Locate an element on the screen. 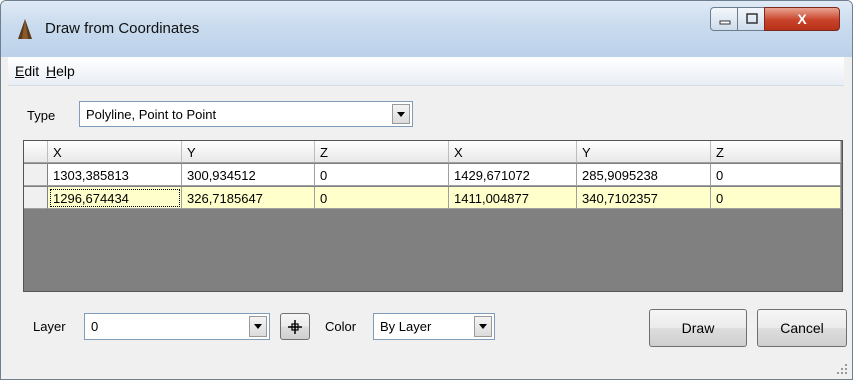 The height and width of the screenshot is (380, 853). layer-dropdown-button is located at coordinates (258, 326).